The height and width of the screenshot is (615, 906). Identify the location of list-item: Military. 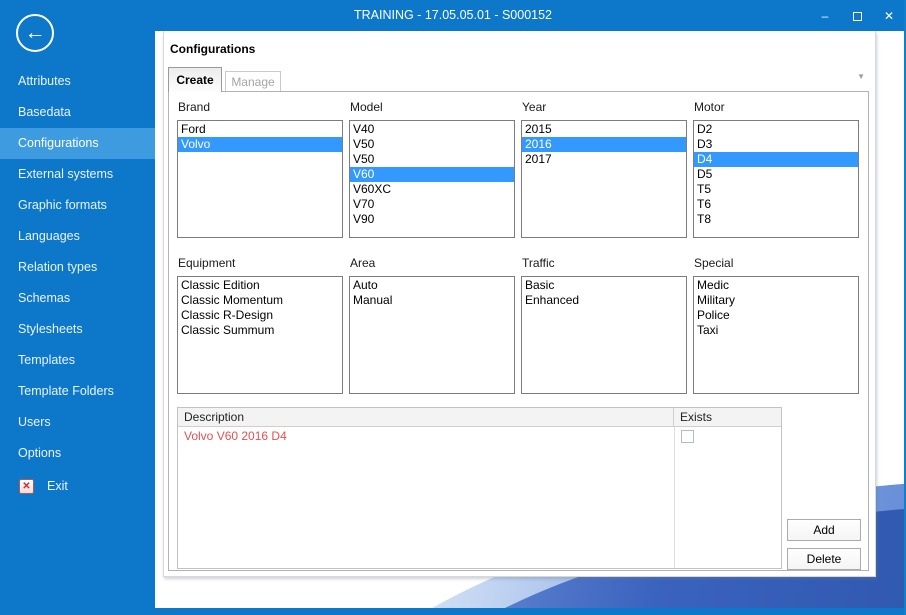
(776, 300).